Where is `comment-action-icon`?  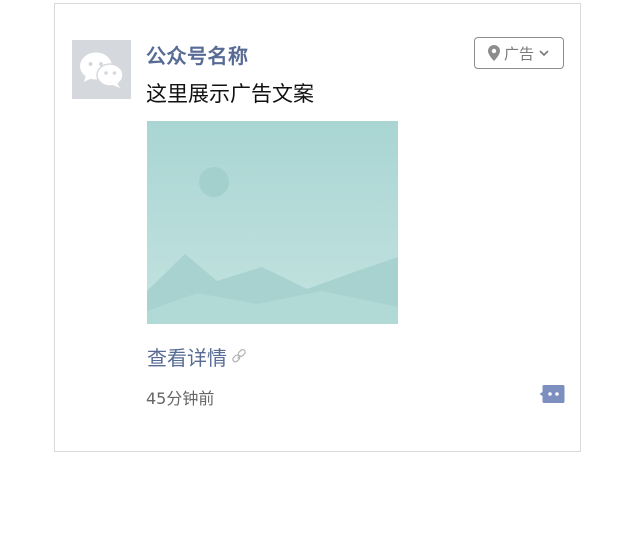 comment-action-icon is located at coordinates (552, 394).